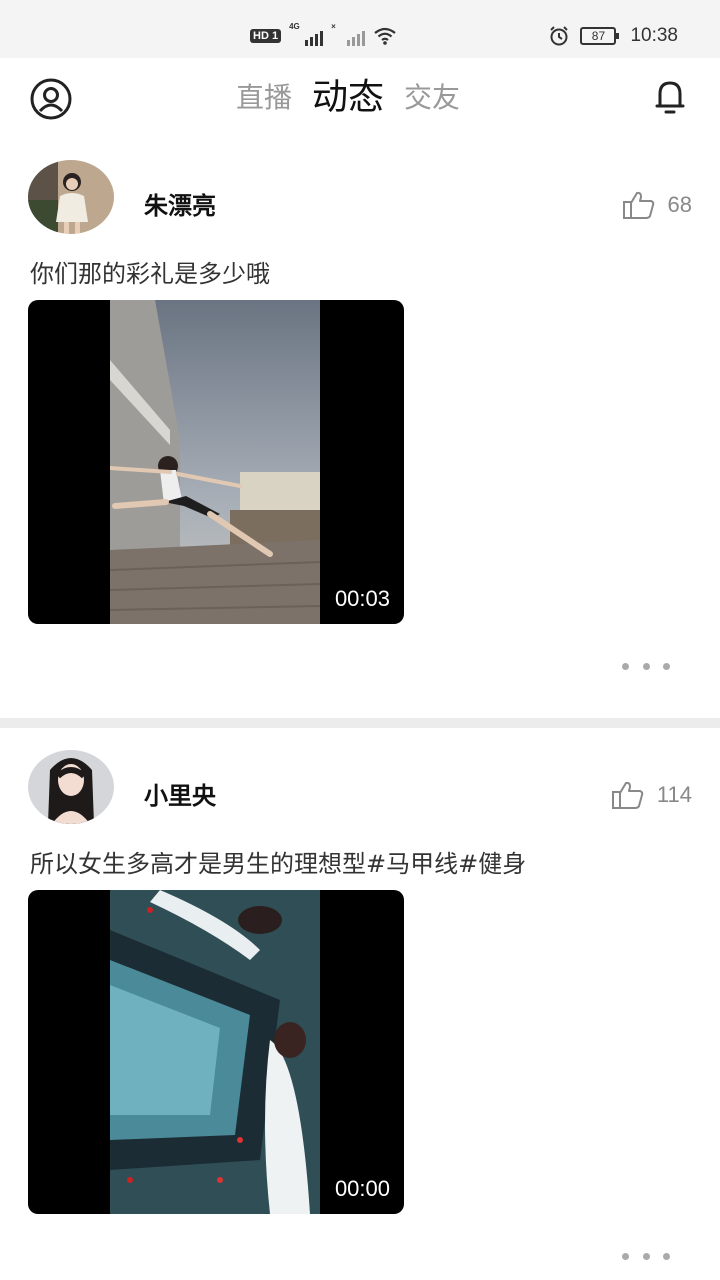 The width and height of the screenshot is (720, 1280). What do you see at coordinates (657, 205) in the screenshot?
I see `like-button: 68` at bounding box center [657, 205].